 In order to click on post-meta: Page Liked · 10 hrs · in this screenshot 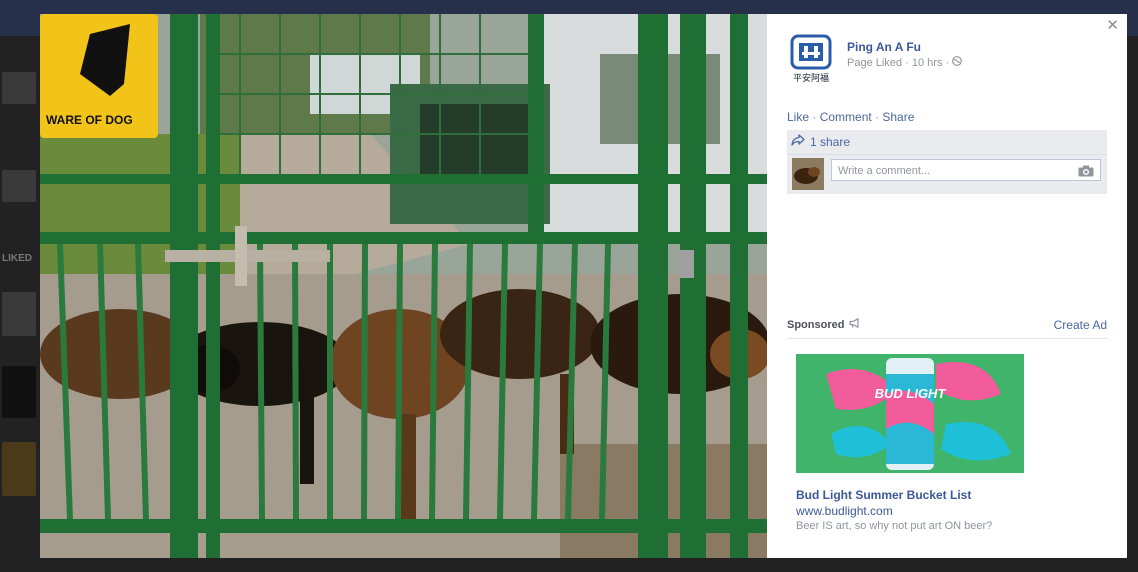, I will do `click(905, 62)`.